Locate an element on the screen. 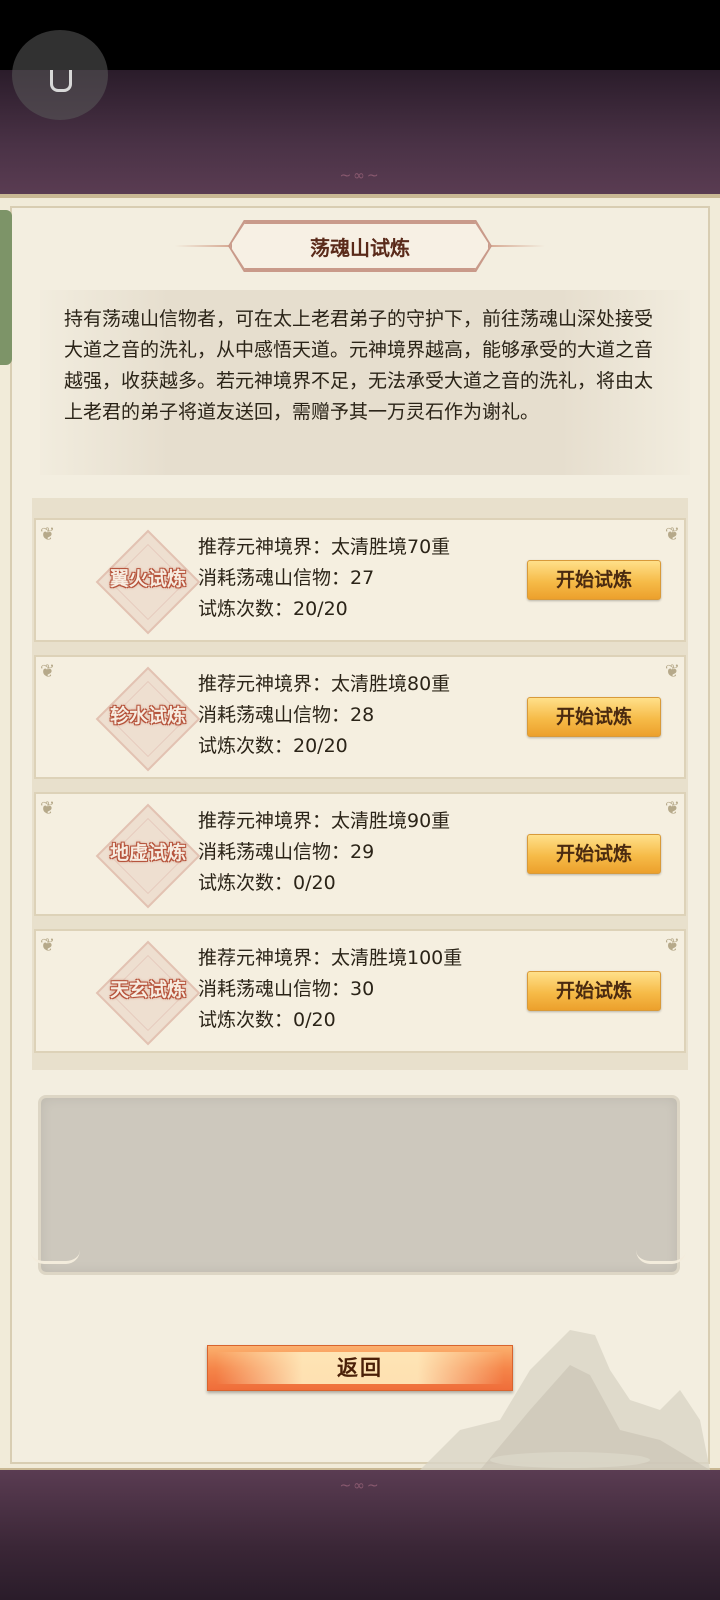 The image size is (720, 1600). trial-info: 推荐元神境界：太清胜境70重 消耗荡魂山信物：27 试炼次数：20/20 is located at coordinates (324, 578).